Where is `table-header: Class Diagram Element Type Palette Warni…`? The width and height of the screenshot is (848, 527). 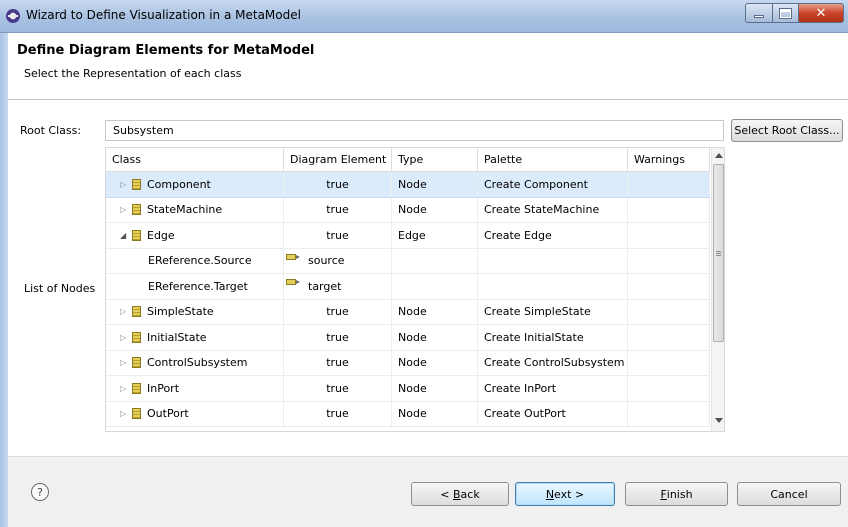 table-header: Class Diagram Element Type Palette Warni… is located at coordinates (408, 160).